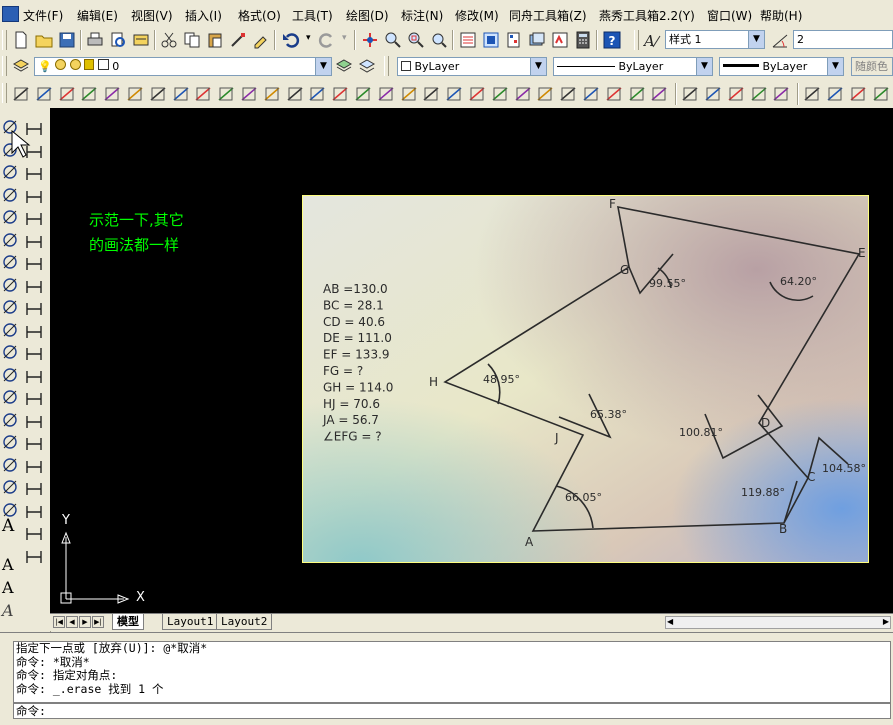  Describe the element at coordinates (181, 94) in the screenshot. I see `angular-icon` at that location.